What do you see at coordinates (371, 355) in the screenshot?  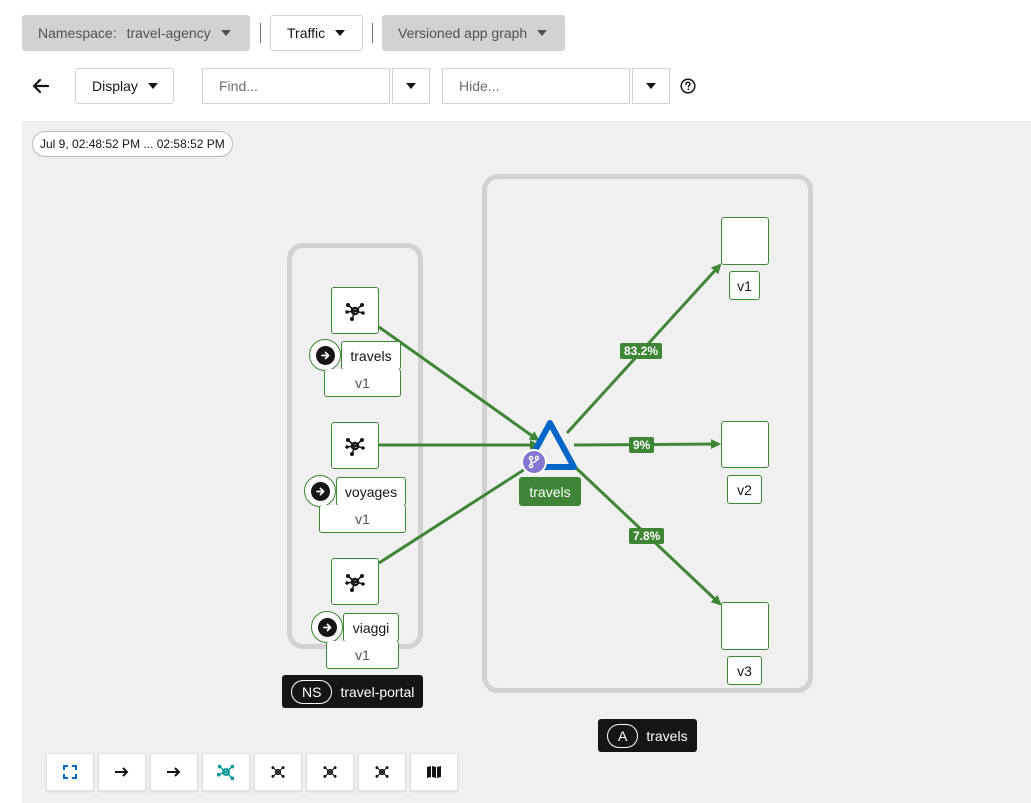 I see `source-node-label-travels: travels` at bounding box center [371, 355].